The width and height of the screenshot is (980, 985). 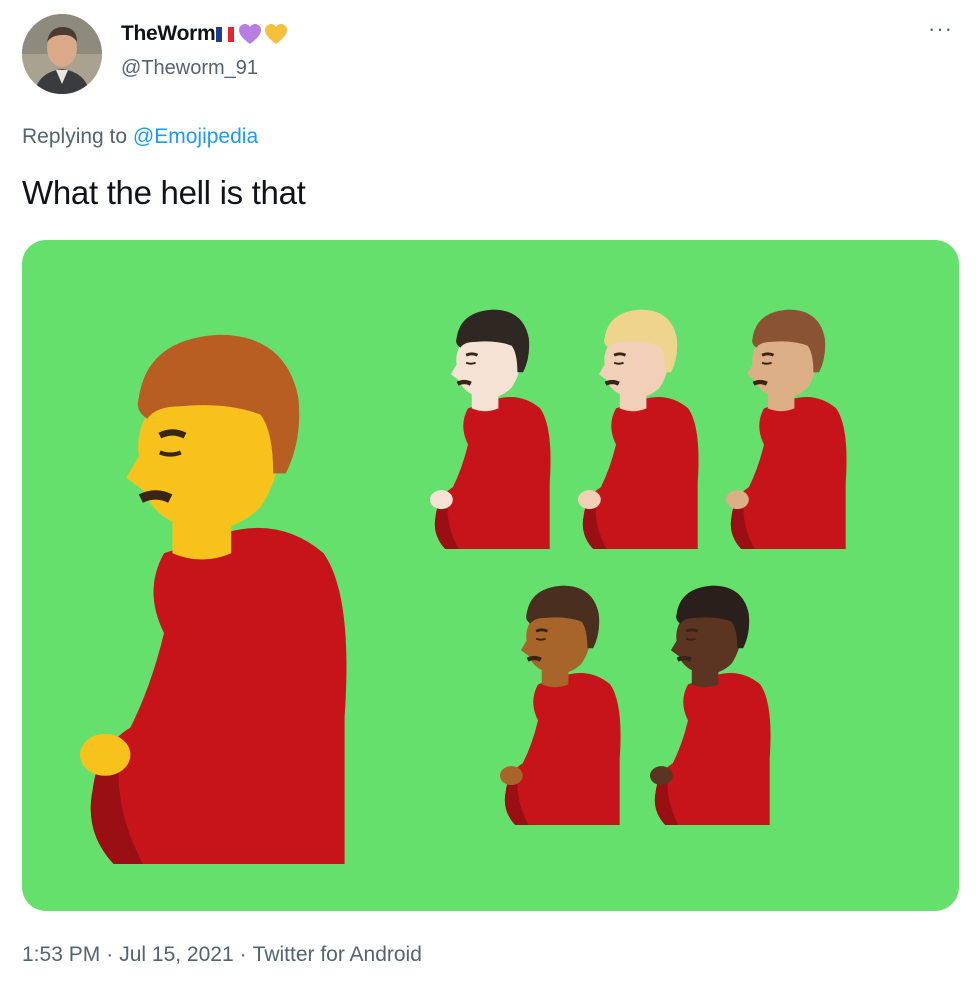 What do you see at coordinates (276, 34) in the screenshot?
I see `yellow-heart-icon` at bounding box center [276, 34].